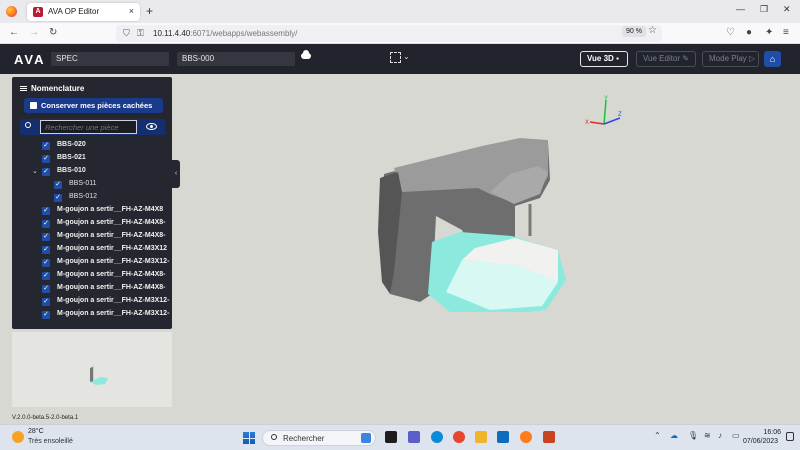 The image size is (800, 450). What do you see at coordinates (176, 174) in the screenshot?
I see `collapse-panel-button: ‹` at bounding box center [176, 174].